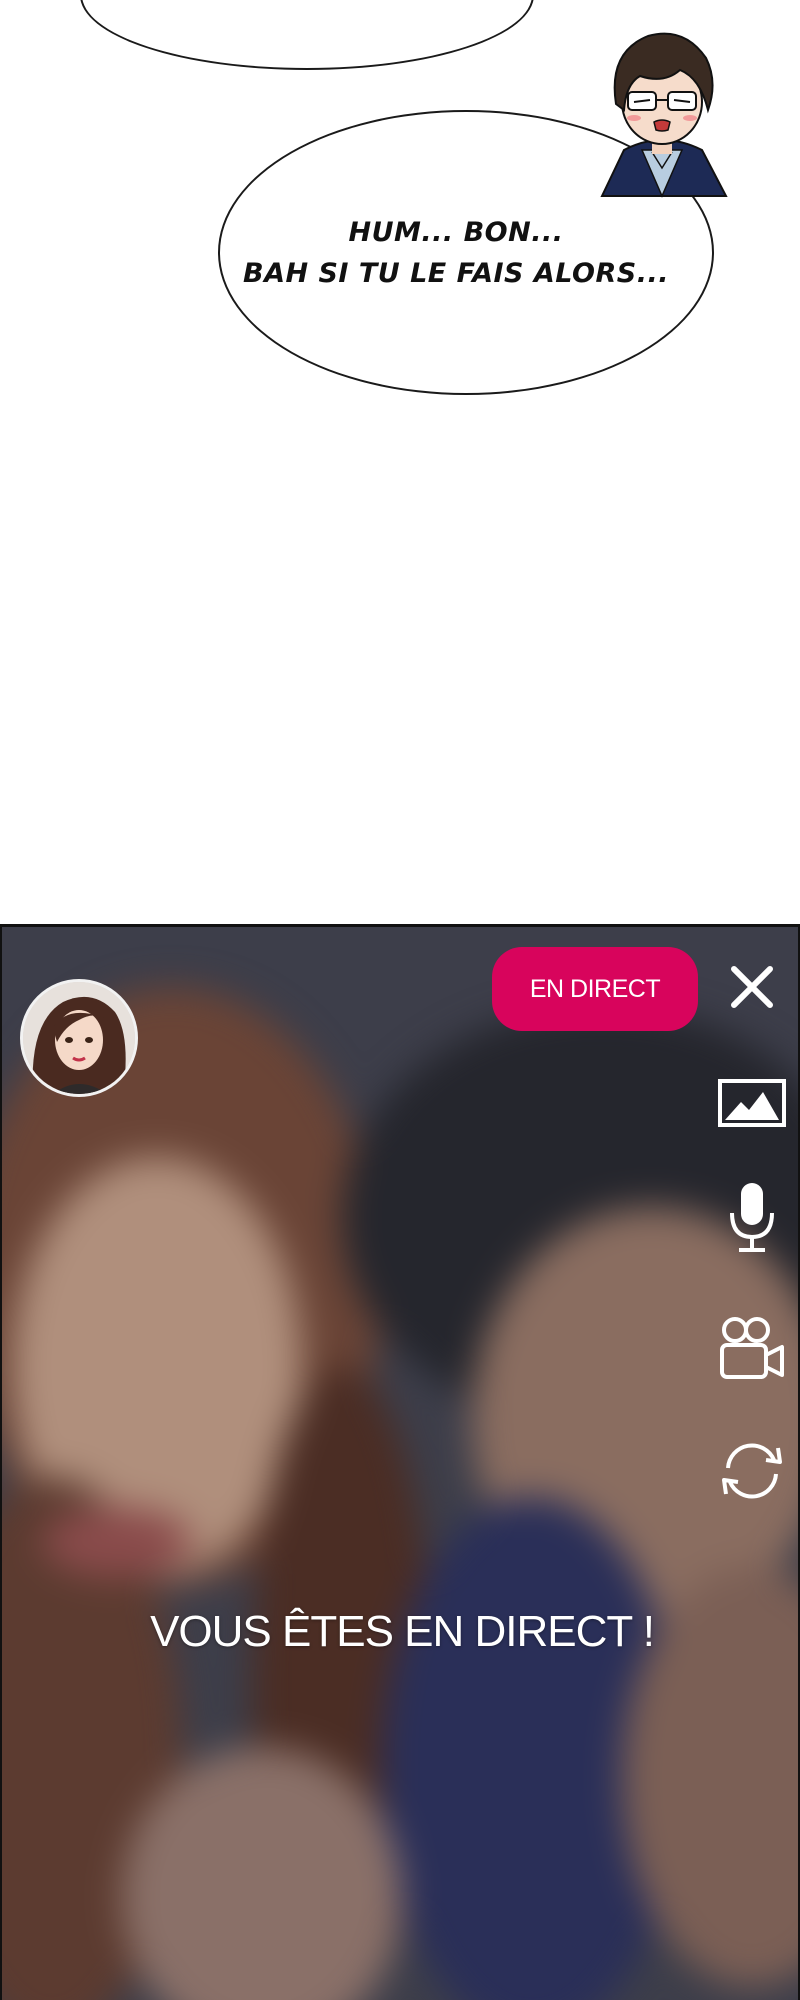 This screenshot has height=2000, width=800. I want to click on streamer-avatar, so click(79, 1038).